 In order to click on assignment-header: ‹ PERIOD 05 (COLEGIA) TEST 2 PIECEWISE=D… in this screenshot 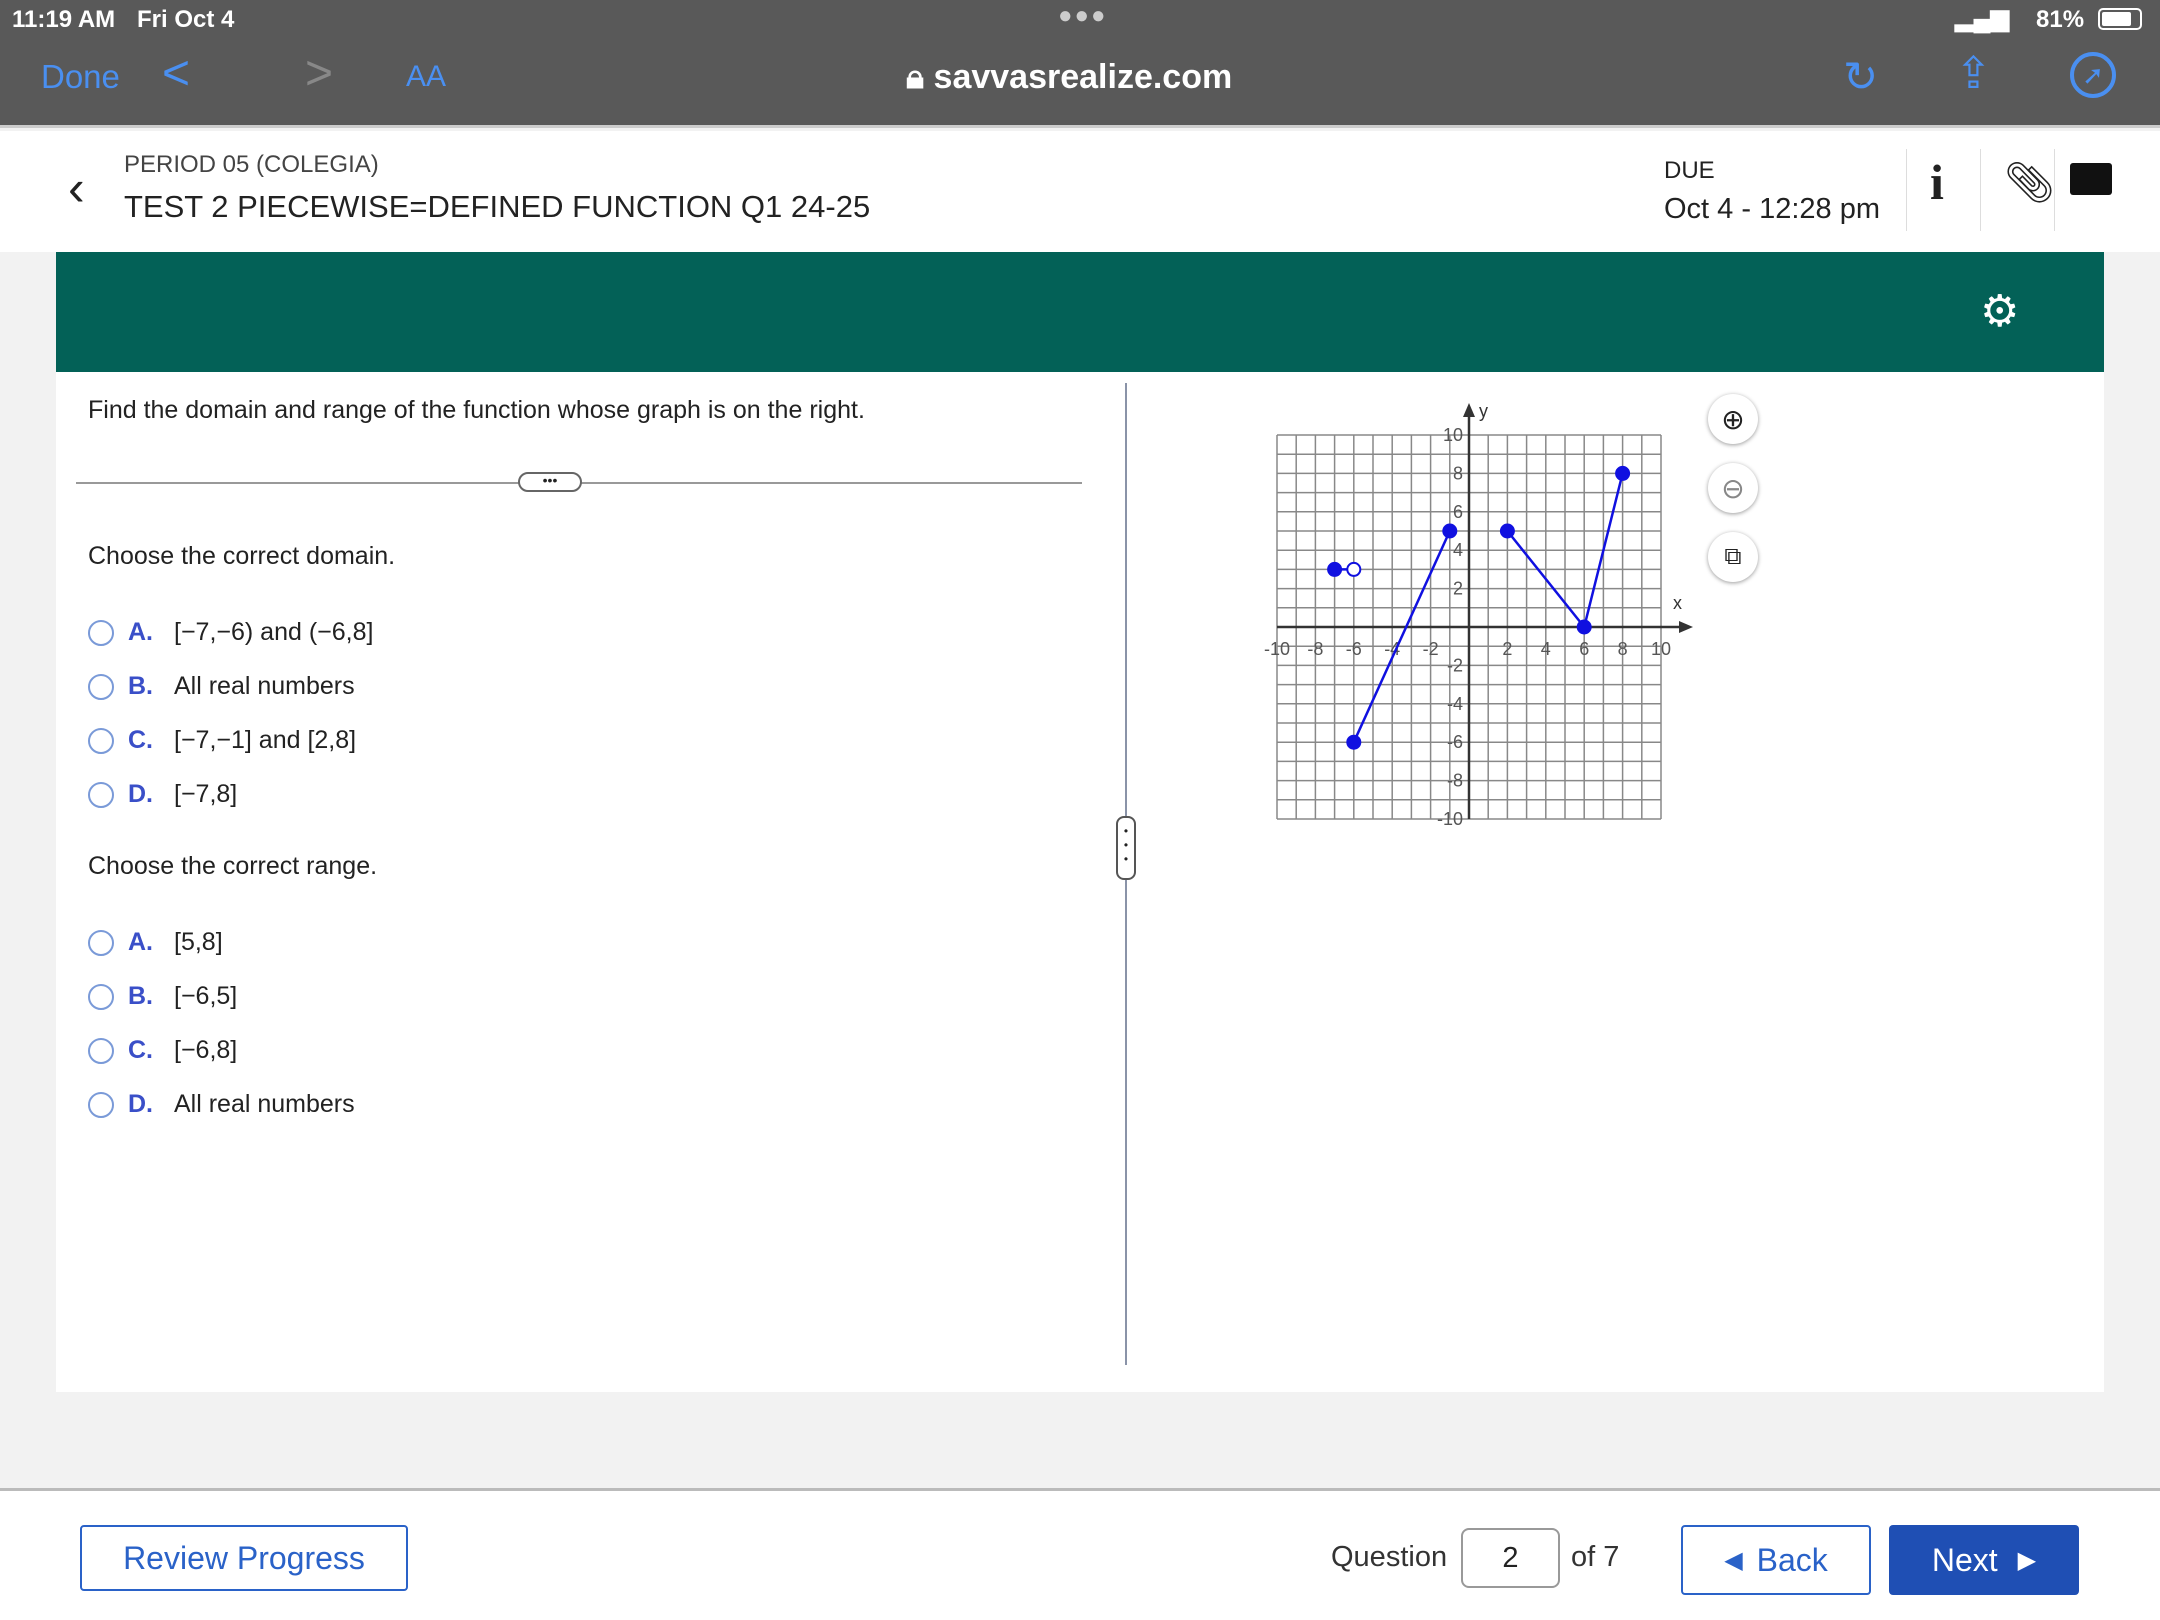, I will do `click(1080, 191)`.